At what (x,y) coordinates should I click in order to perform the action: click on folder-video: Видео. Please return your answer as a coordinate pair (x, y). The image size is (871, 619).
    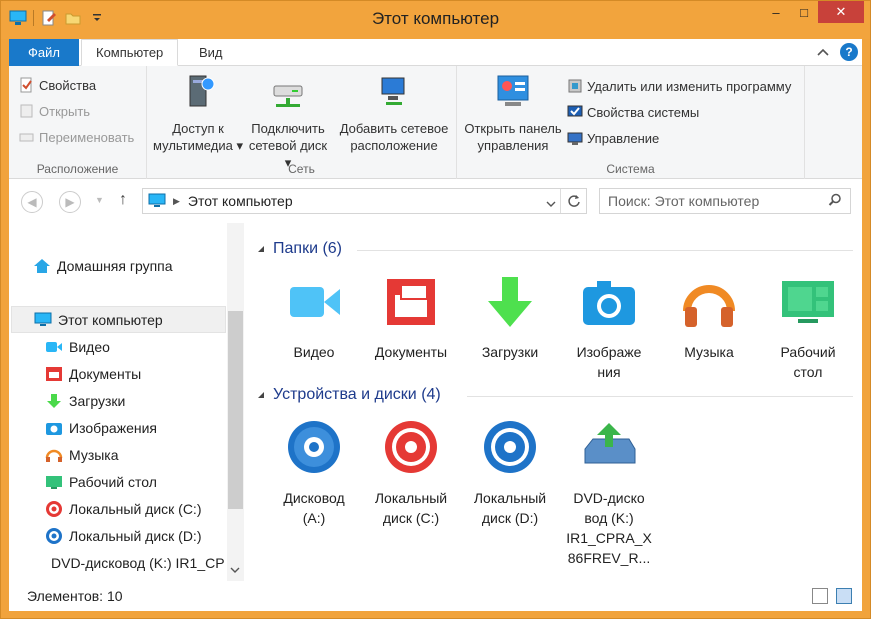
    Looking at the image, I should click on (314, 317).